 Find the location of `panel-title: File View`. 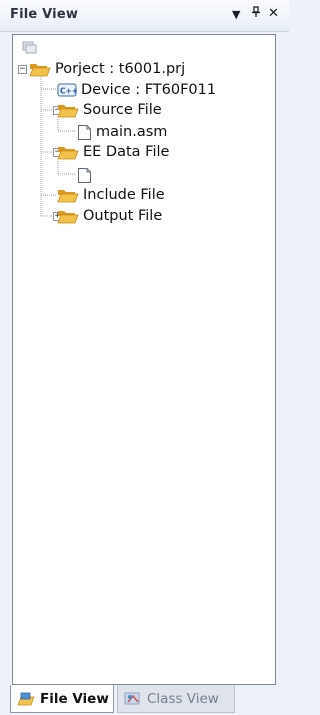

panel-title: File View is located at coordinates (44, 14).